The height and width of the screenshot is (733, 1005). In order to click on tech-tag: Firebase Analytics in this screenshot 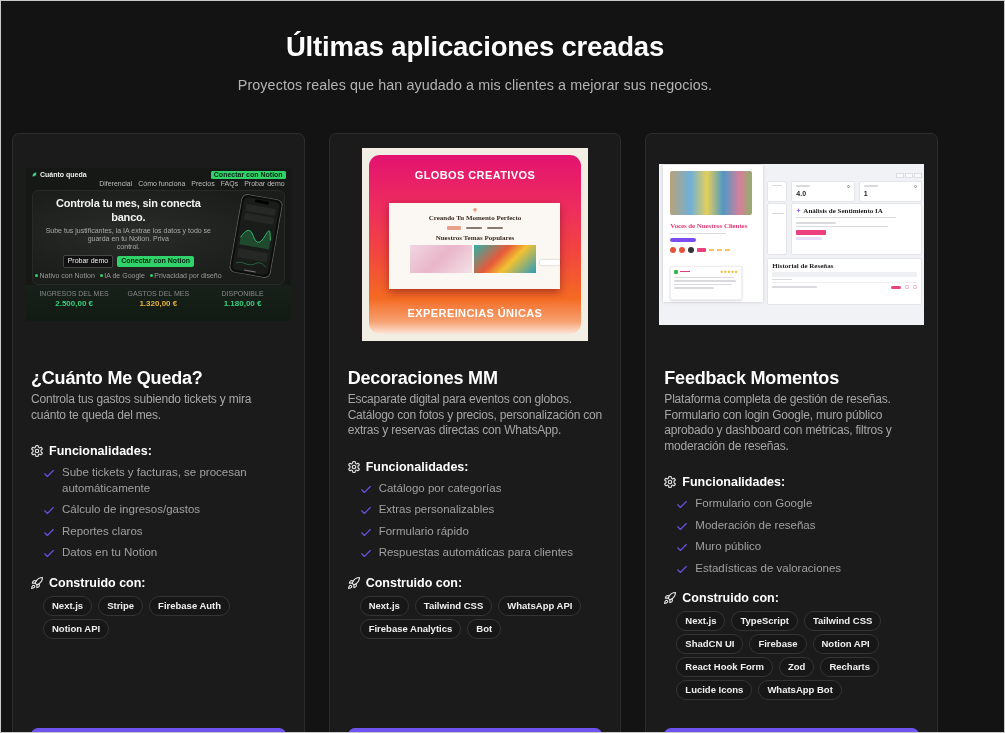, I will do `click(410, 628)`.